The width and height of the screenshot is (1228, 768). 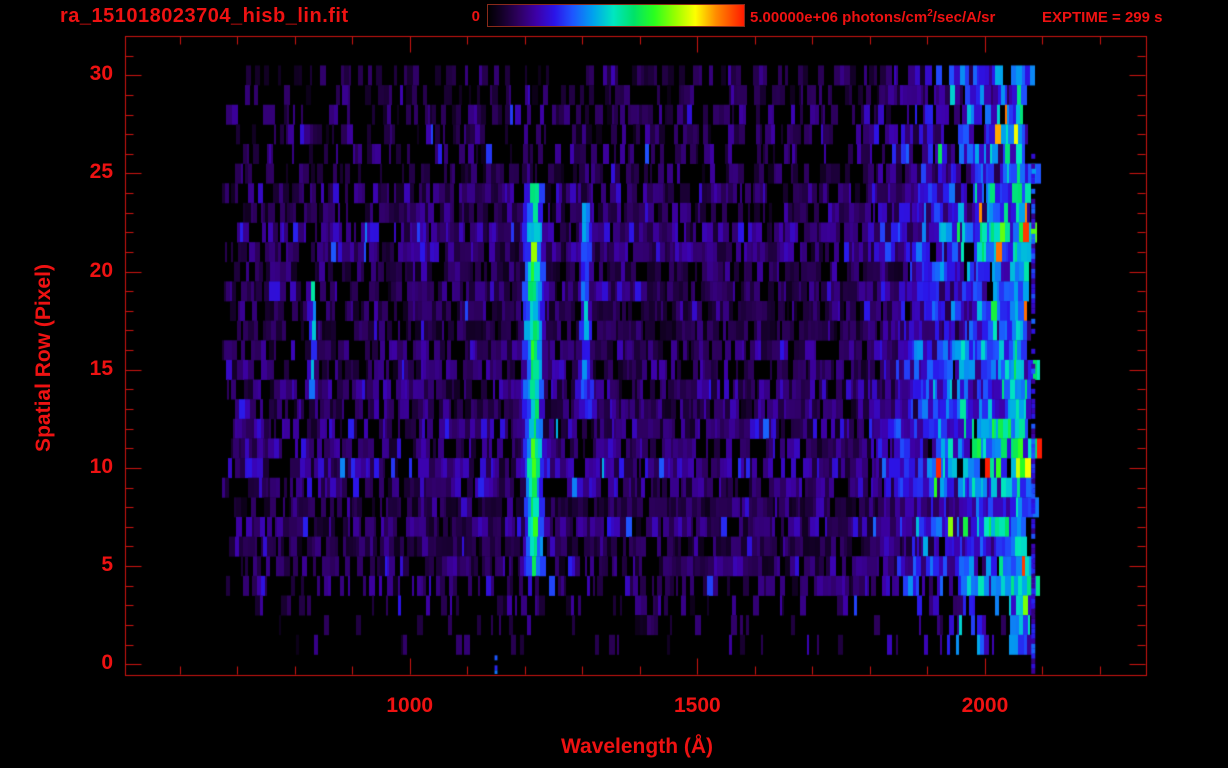 What do you see at coordinates (964, 17) in the screenshot?
I see `colorbar-units-post: /sec/A/sr` at bounding box center [964, 17].